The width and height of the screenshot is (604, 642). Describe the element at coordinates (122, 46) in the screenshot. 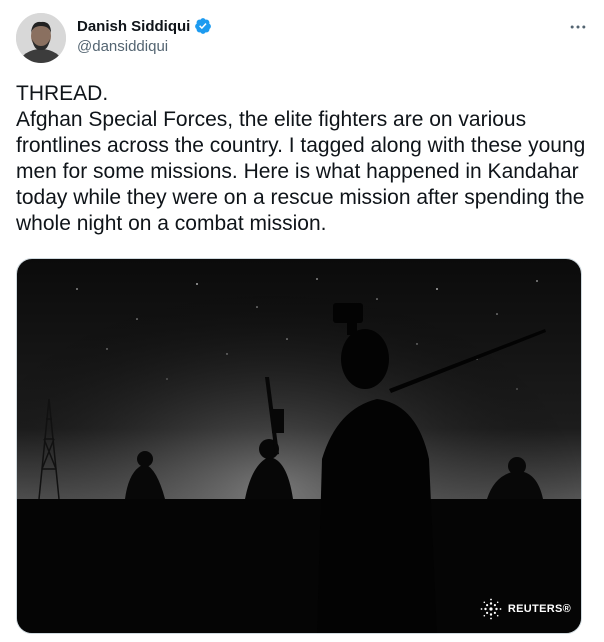

I see `author-handle: @dansiddiqui` at that location.